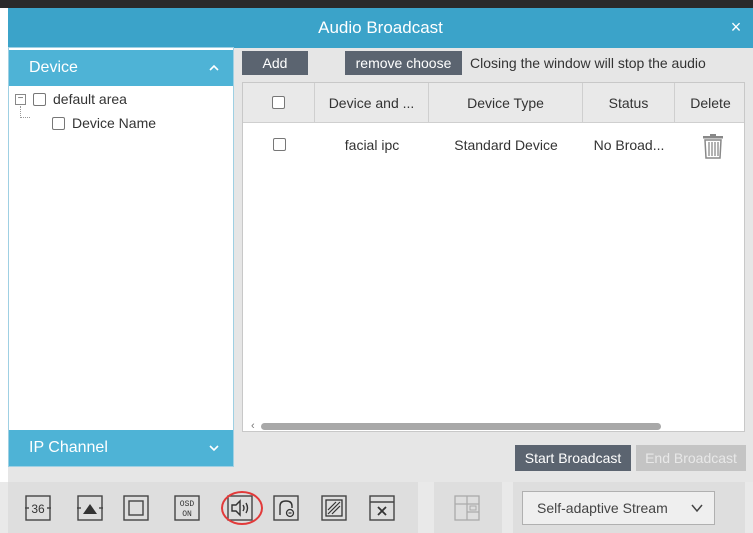  I want to click on background-strip, so click(376, 4).